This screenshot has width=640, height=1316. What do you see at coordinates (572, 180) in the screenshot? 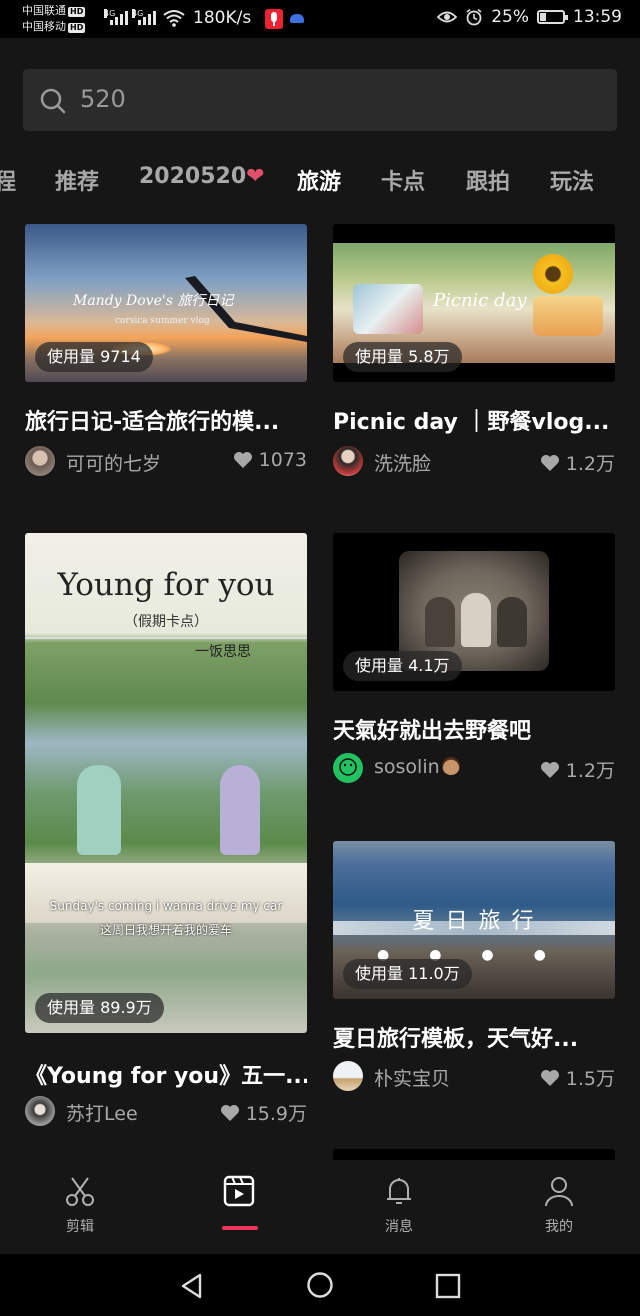
I see `tab-gameplay: 玩法` at bounding box center [572, 180].